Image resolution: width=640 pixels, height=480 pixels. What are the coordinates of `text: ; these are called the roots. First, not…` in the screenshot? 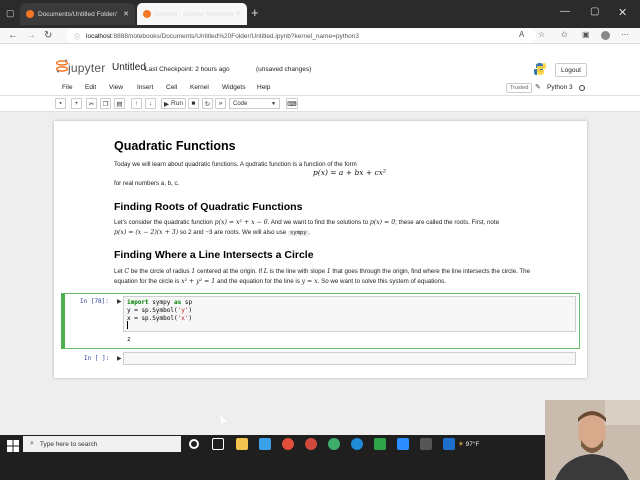 It's located at (447, 222).